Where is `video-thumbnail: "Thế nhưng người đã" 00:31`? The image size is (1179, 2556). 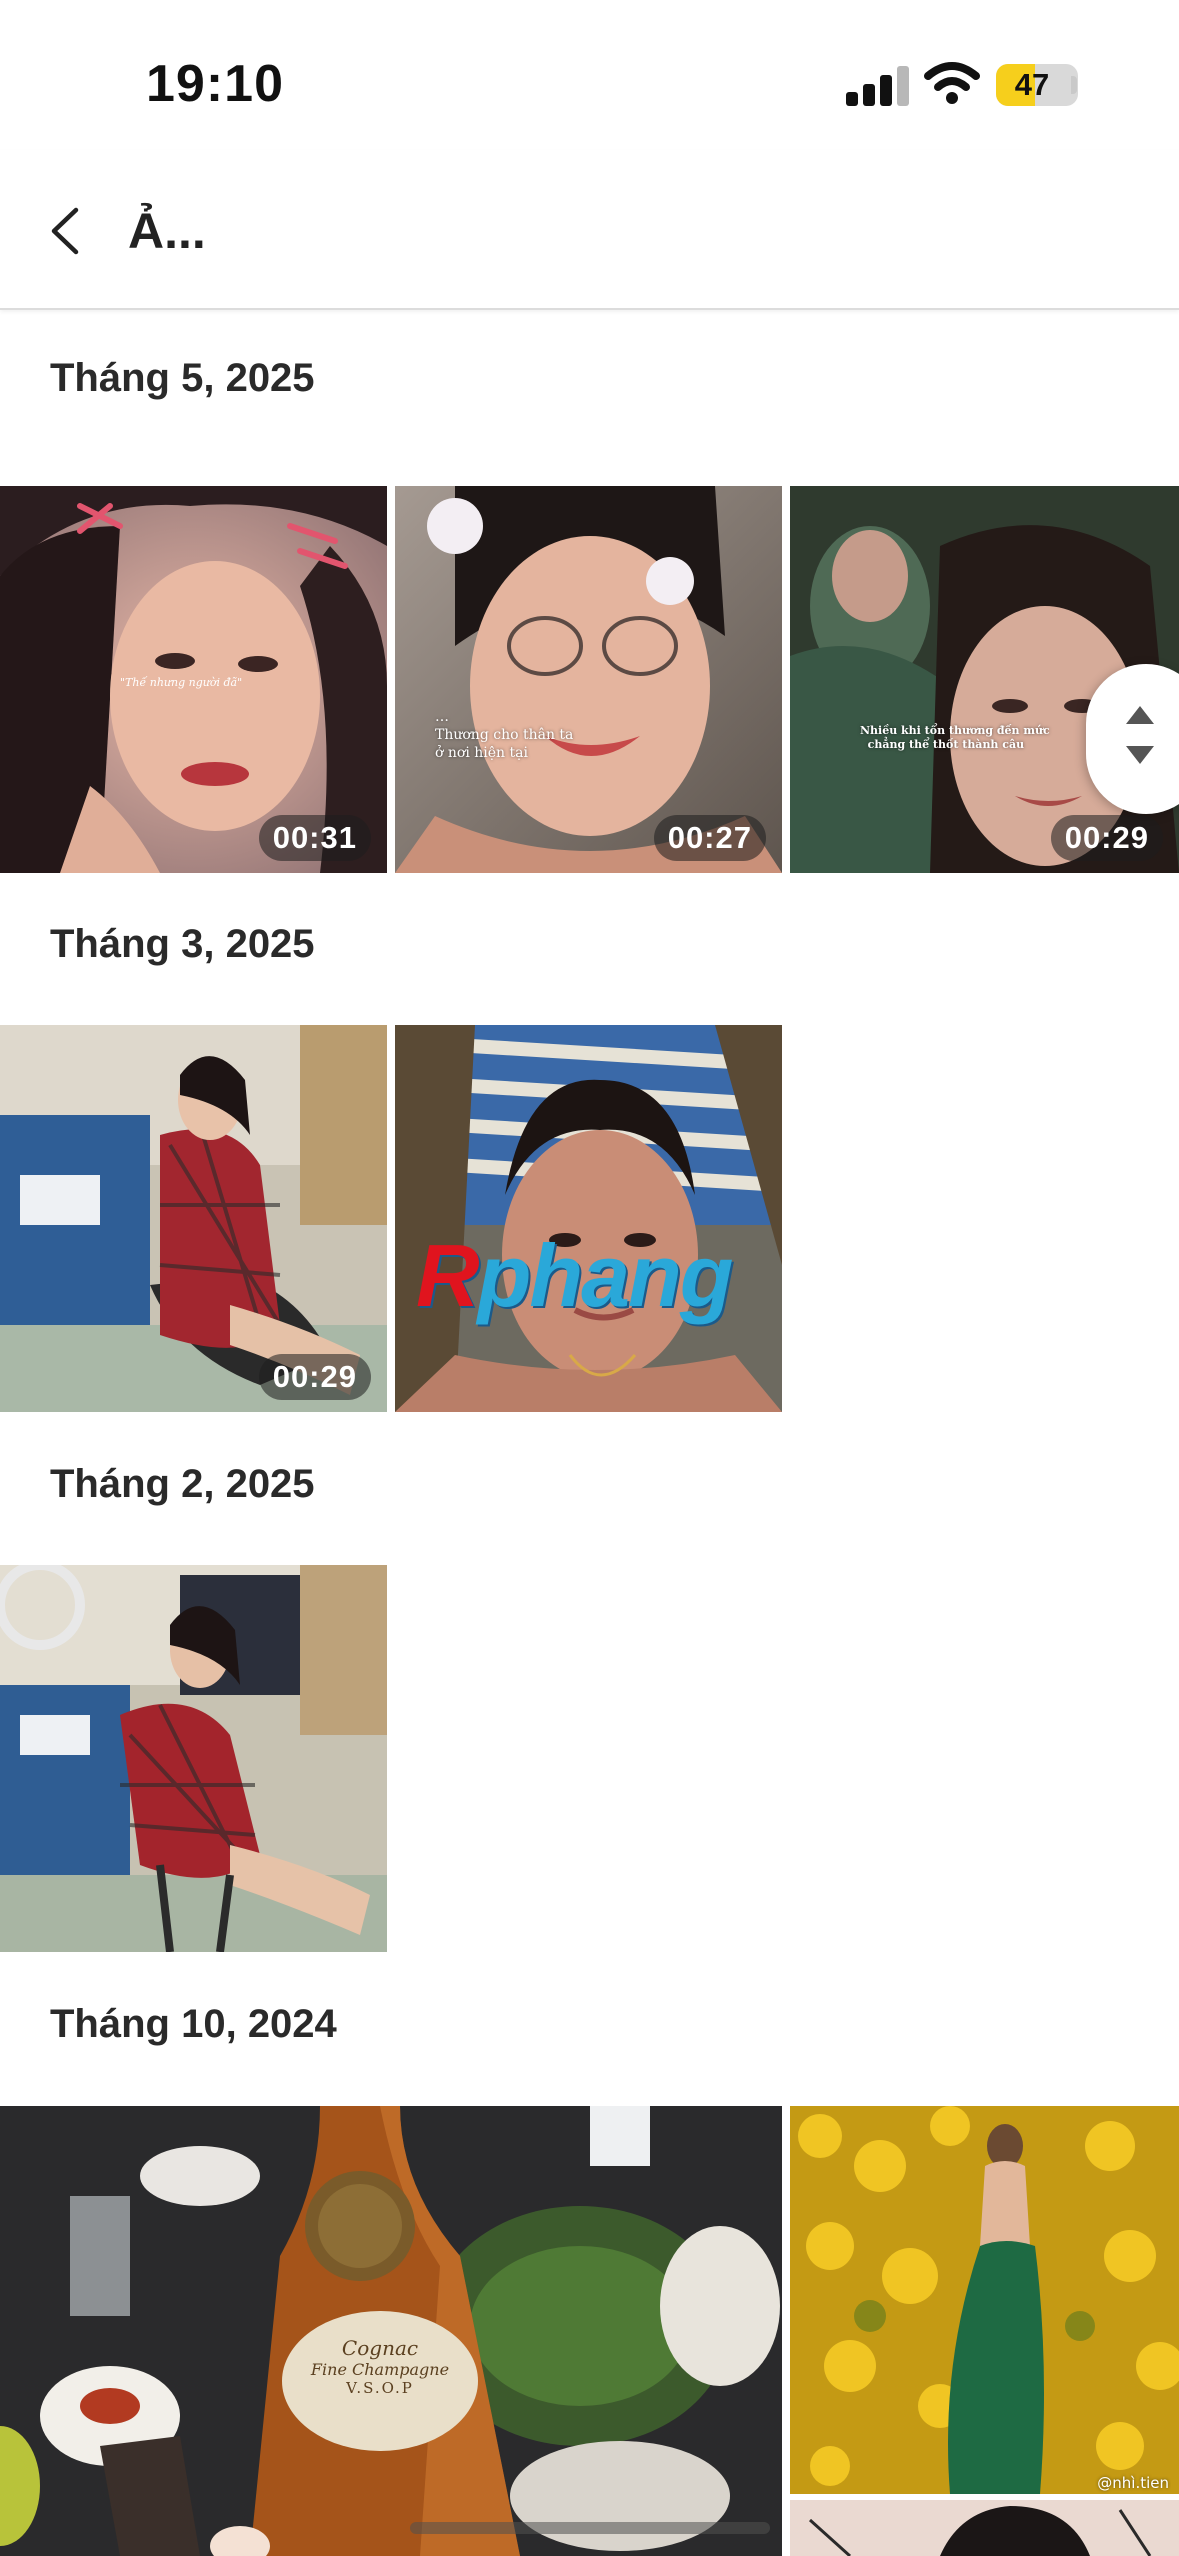 video-thumbnail: "Thế nhưng người đã" 00:31 is located at coordinates (193, 679).